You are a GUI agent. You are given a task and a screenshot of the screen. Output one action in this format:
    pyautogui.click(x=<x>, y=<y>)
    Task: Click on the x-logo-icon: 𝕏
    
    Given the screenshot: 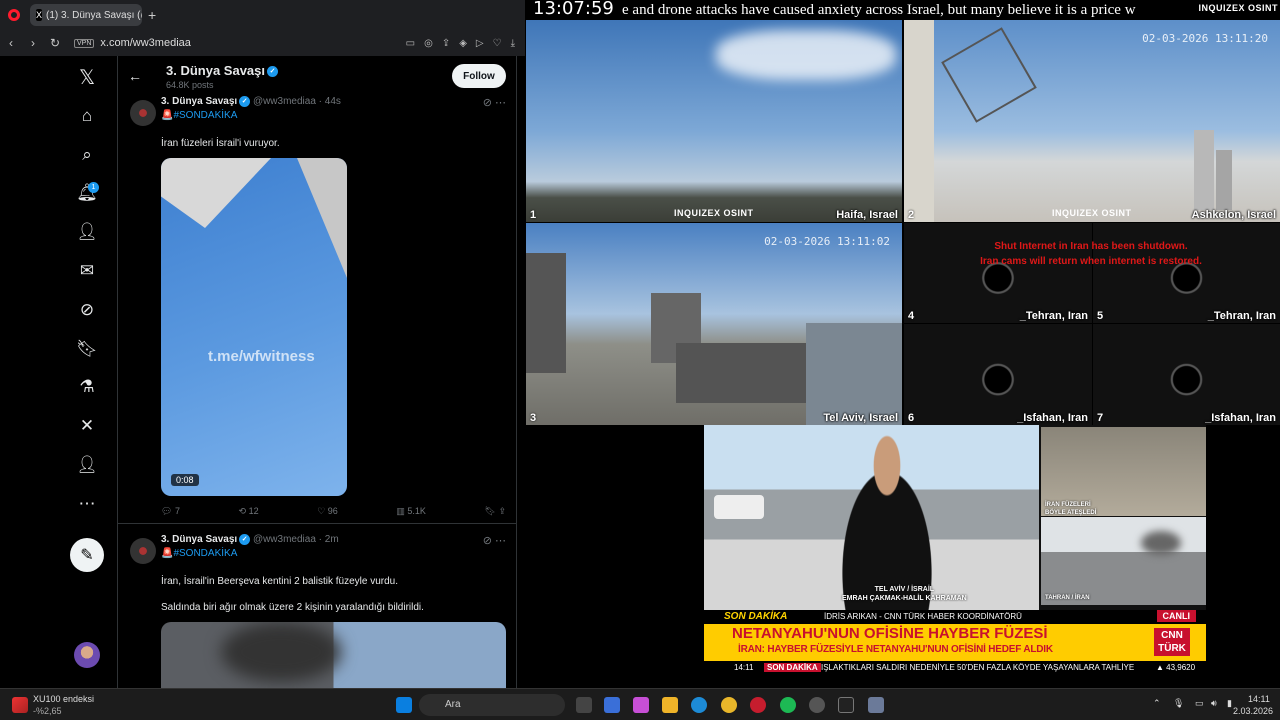 What is the action you would take?
    pyautogui.click(x=87, y=77)
    